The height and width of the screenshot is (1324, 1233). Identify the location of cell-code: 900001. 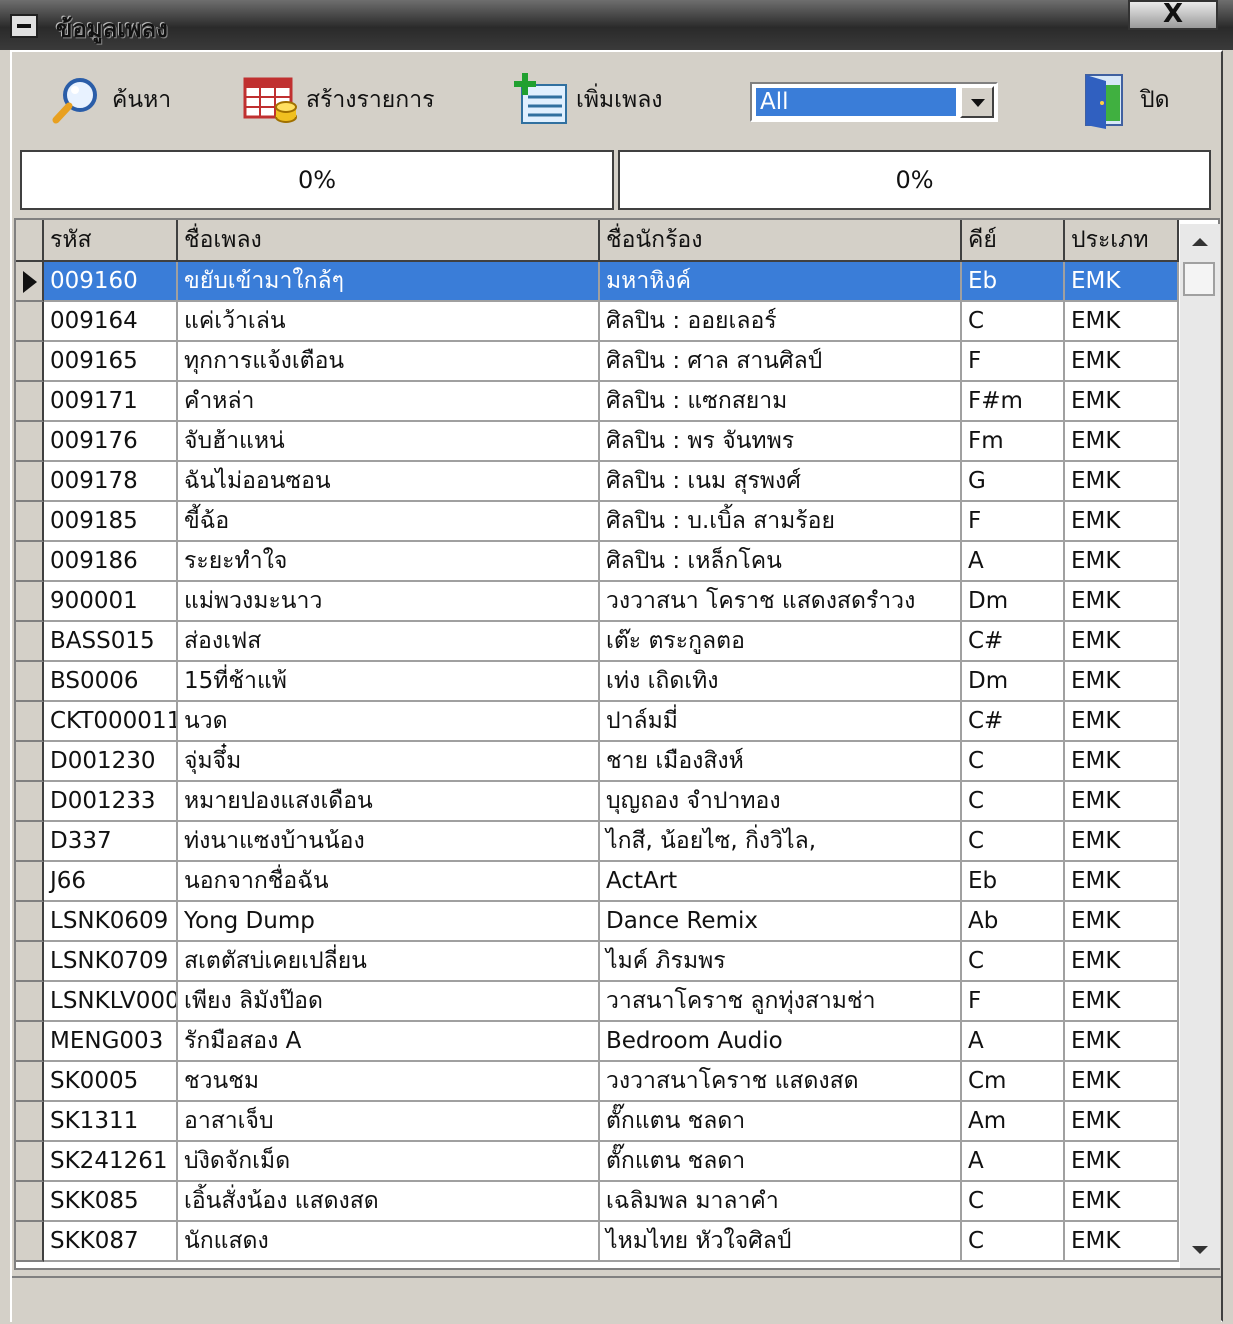
(111, 602).